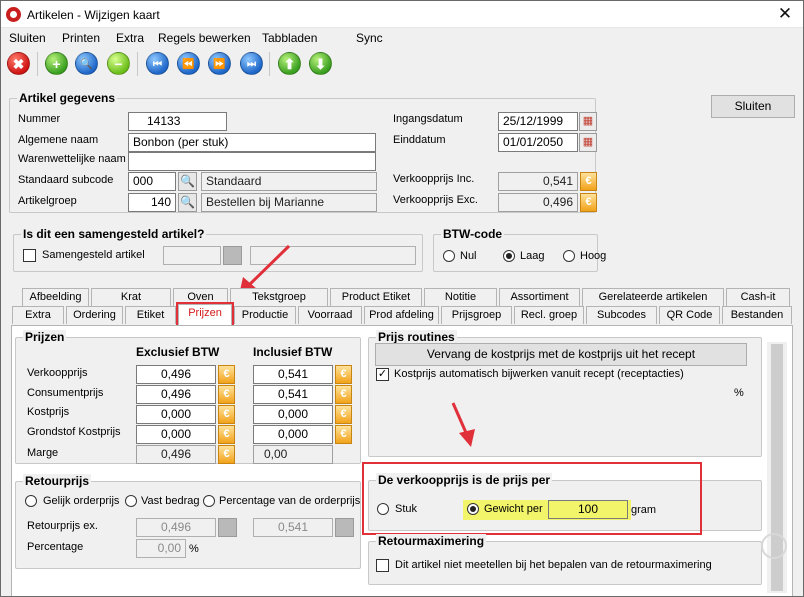  I want to click on remove-icon: −, so click(118, 63).